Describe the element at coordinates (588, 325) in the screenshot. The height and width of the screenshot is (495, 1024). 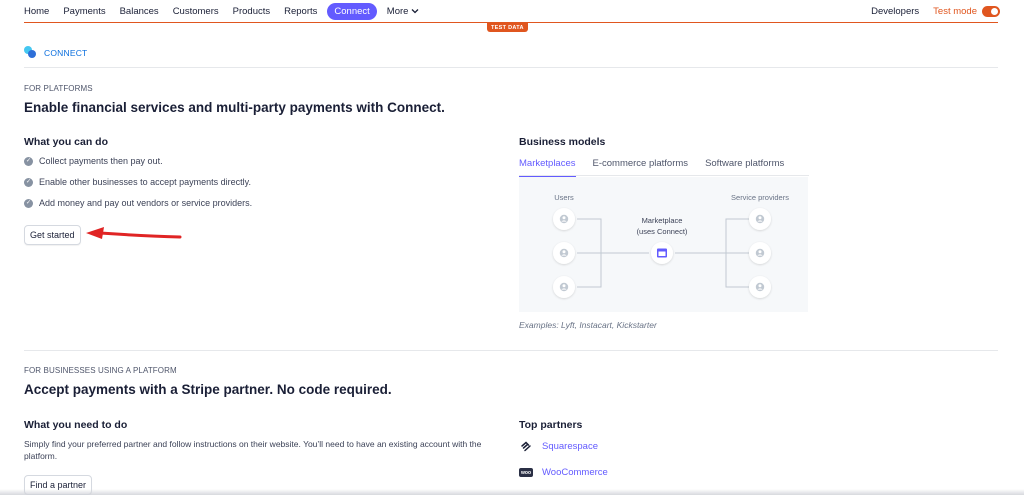
I see `examples-caption: Examples: Lyft, Instacart, Kickstarter` at that location.